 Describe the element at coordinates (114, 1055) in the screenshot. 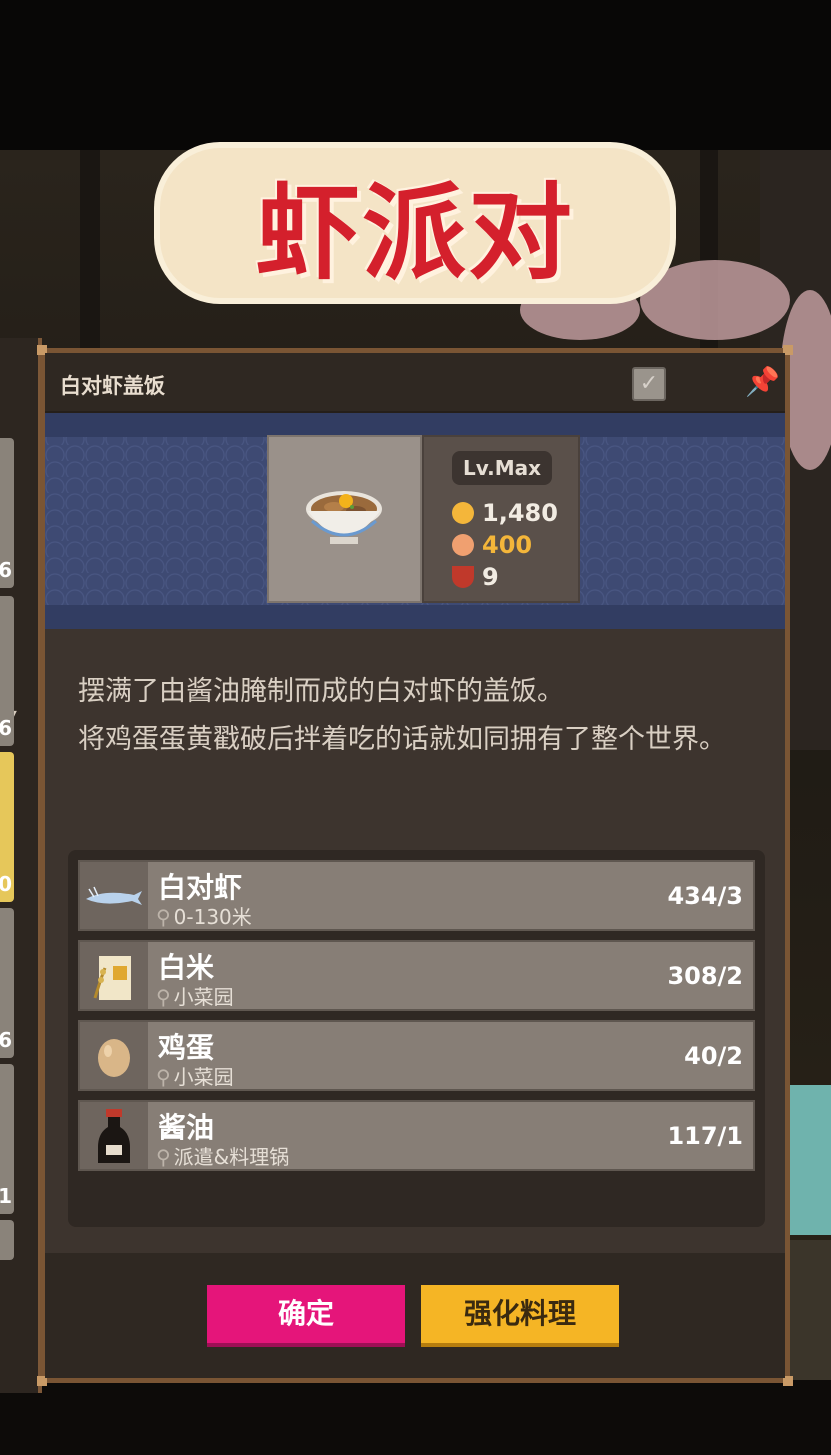

I see `egg-icon` at that location.